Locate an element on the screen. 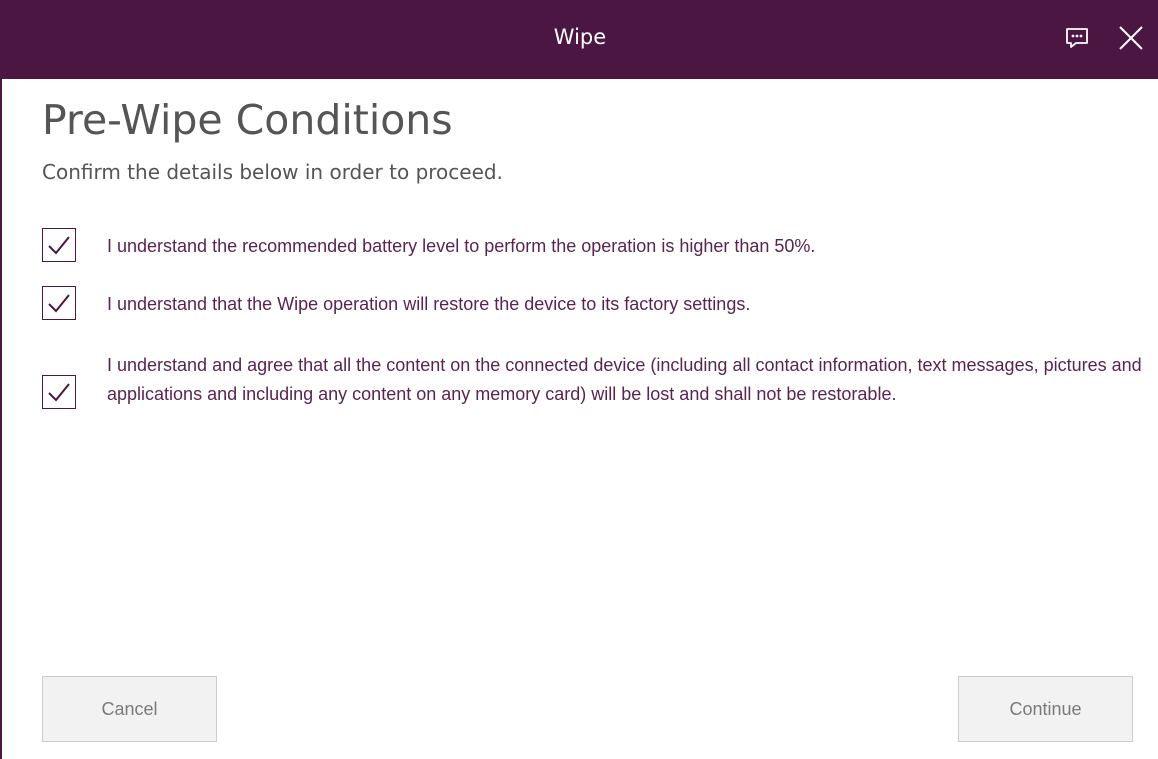 Image resolution: width=1158 pixels, height=759 pixels. cancel-button: Cancel is located at coordinates (129, 709).